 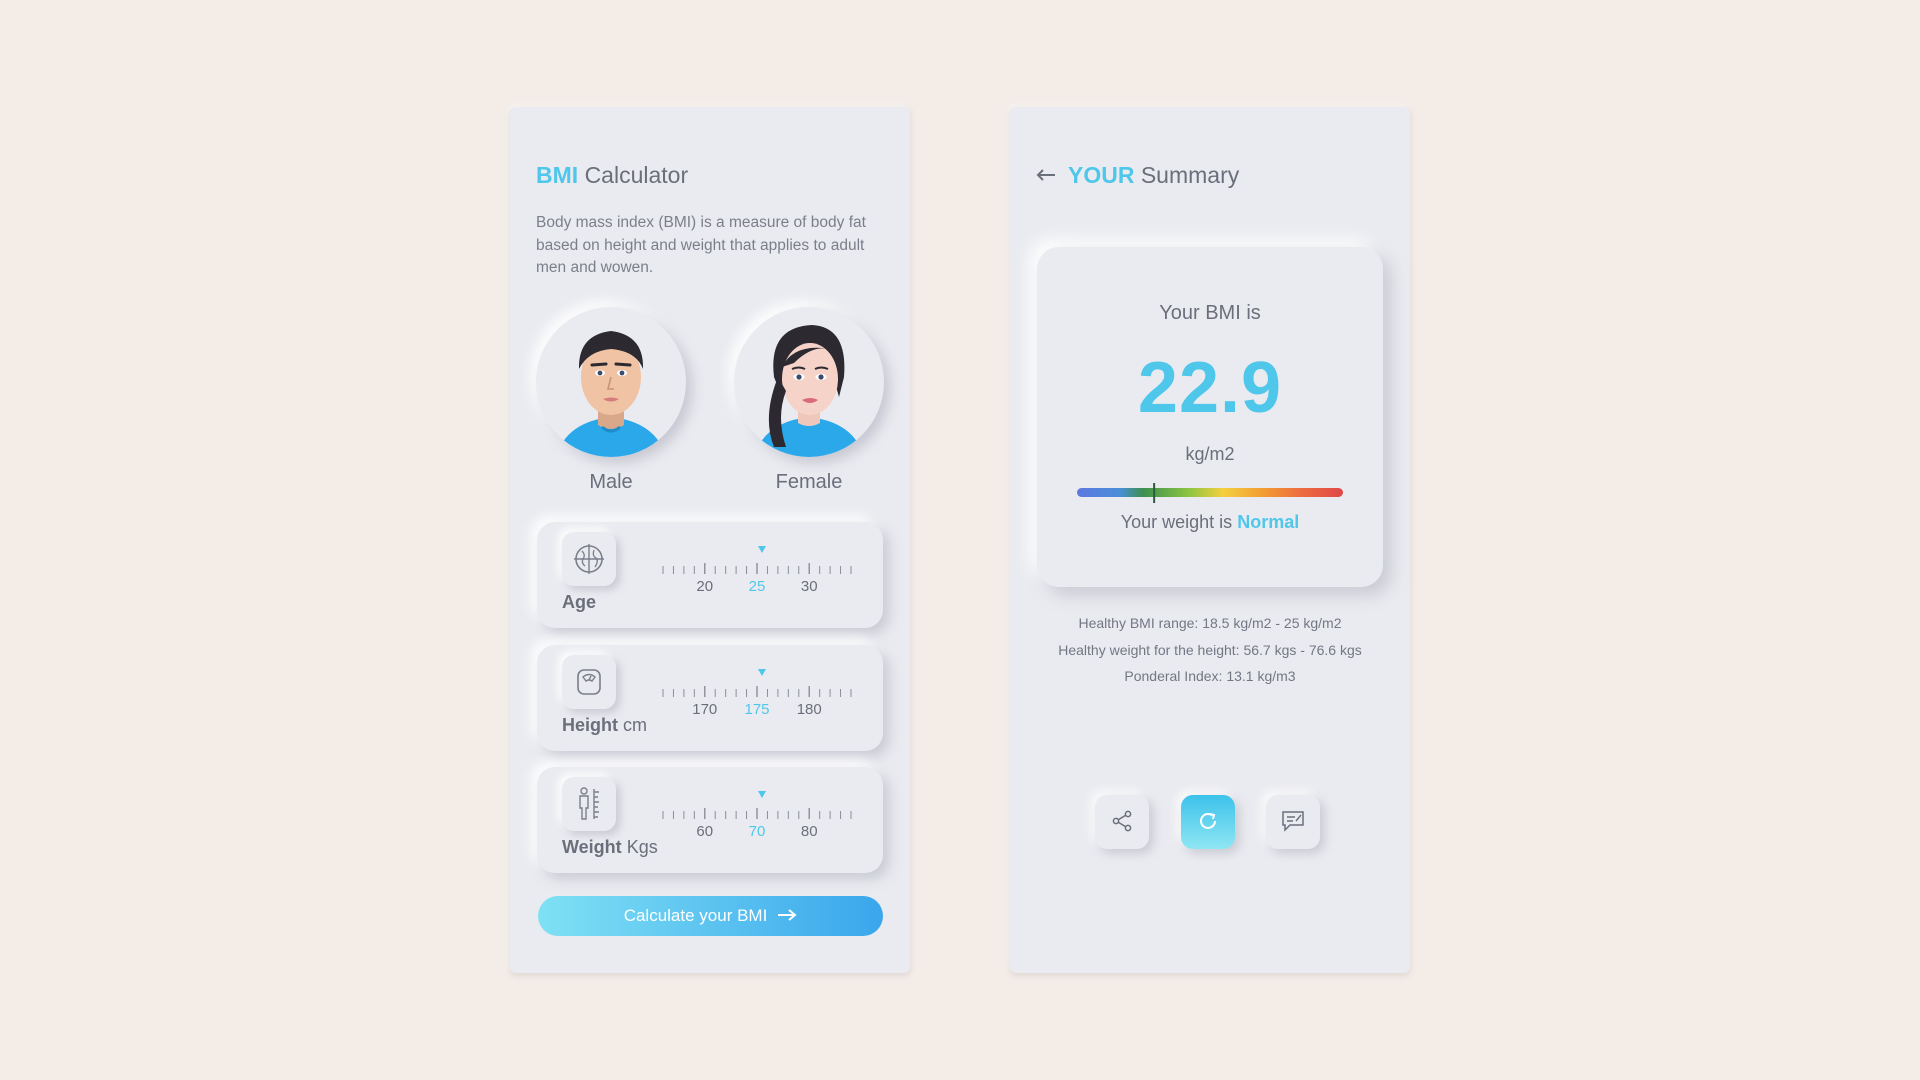 What do you see at coordinates (636, 175) in the screenshot?
I see `calculator-title-rest: Calculator` at bounding box center [636, 175].